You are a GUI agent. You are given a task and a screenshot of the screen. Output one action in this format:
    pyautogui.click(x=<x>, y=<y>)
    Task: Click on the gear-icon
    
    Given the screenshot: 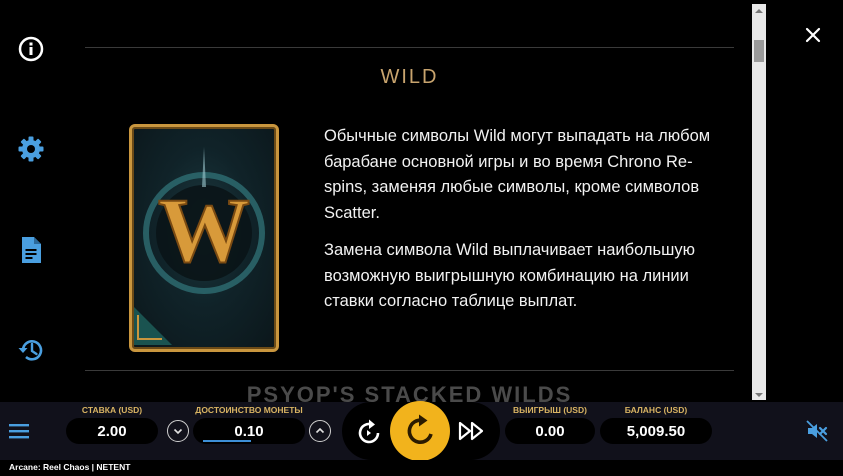 What is the action you would take?
    pyautogui.click(x=31, y=149)
    